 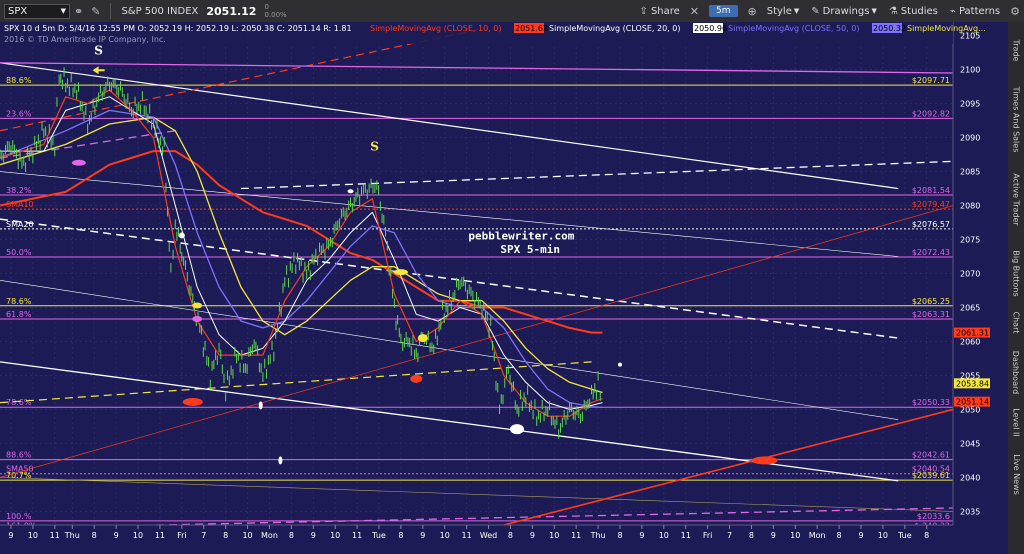 What do you see at coordinates (1015, 11) in the screenshot?
I see `settings-icon: ⚙` at bounding box center [1015, 11].